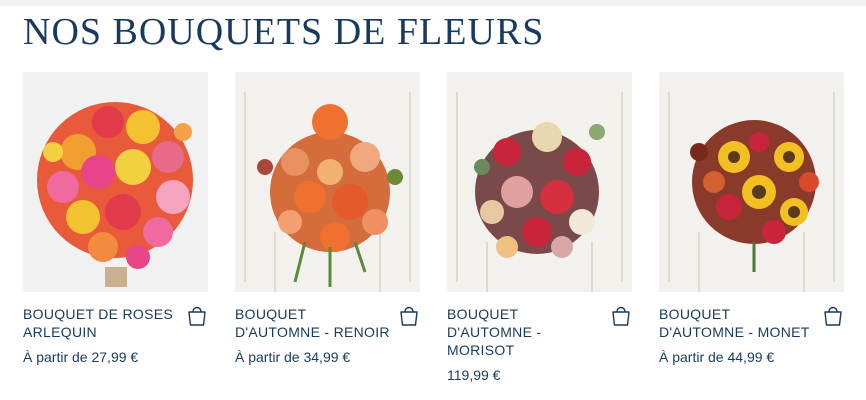 The width and height of the screenshot is (866, 400). Describe the element at coordinates (527, 332) in the screenshot. I see `product-name: BOUQUET D'AUTOMNE - MORISOT` at that location.